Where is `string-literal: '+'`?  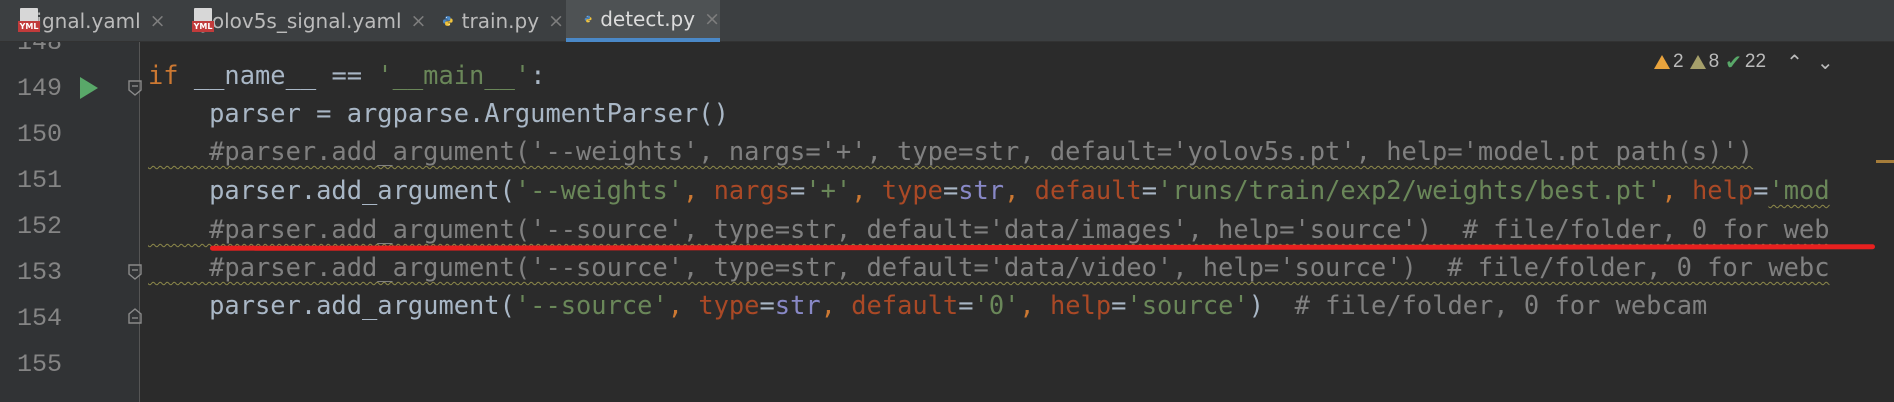 string-literal: '+' is located at coordinates (828, 190).